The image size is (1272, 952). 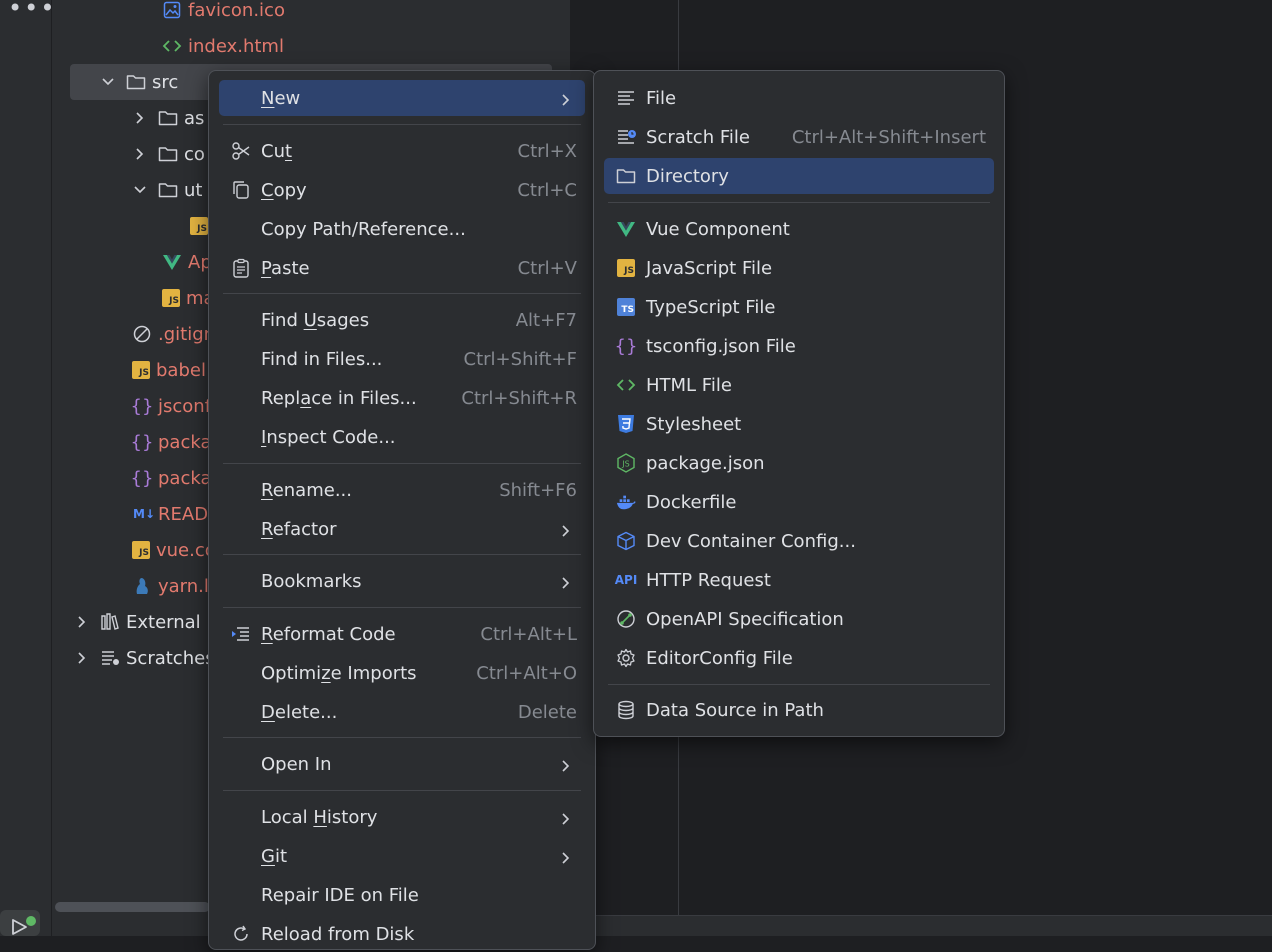 I want to click on new-item-vue-component: Vue Component, so click(x=799, y=229).